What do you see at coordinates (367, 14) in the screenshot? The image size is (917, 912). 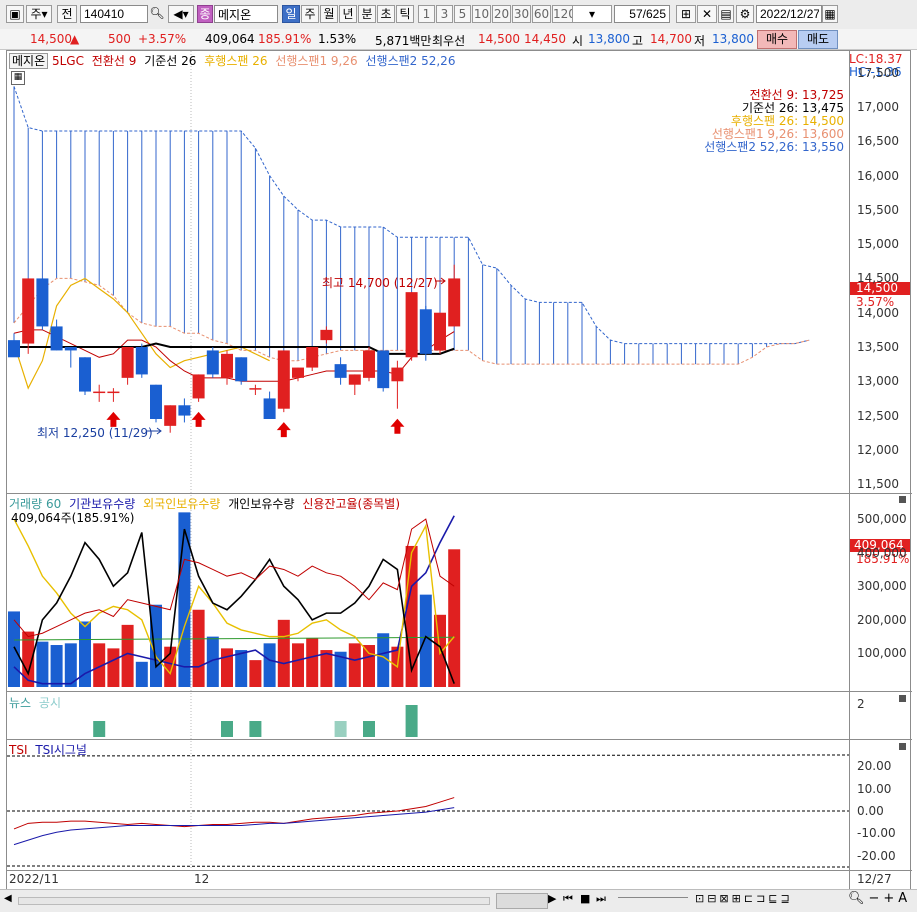 I see `timeframe-4: 분` at bounding box center [367, 14].